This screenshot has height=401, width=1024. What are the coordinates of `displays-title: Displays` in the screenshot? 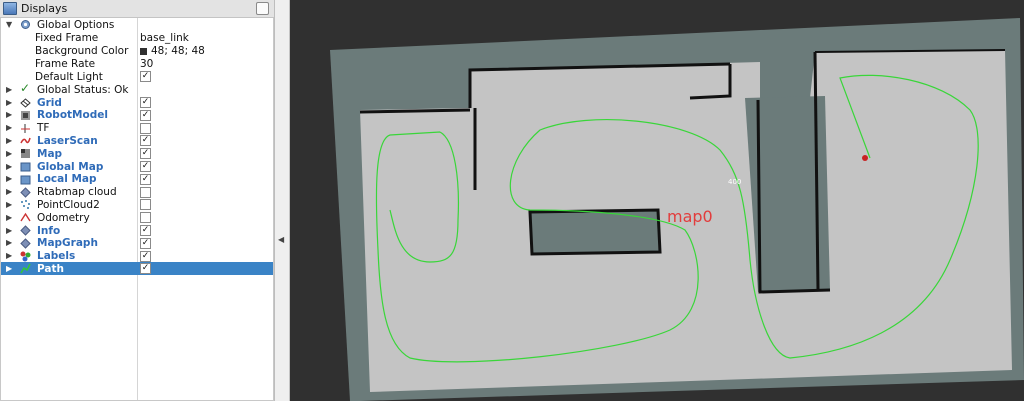 It's located at (44, 8).